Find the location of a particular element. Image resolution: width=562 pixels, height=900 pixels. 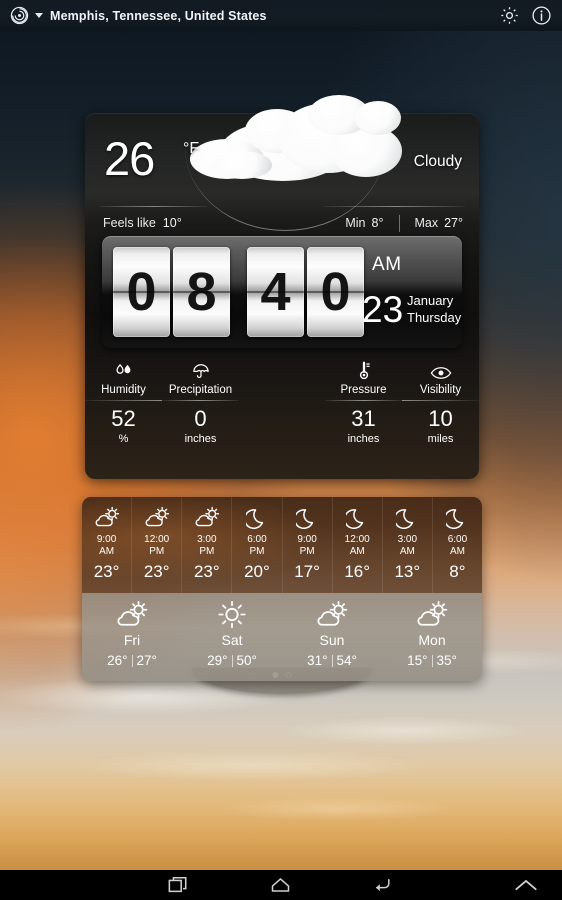

metric-unit: % is located at coordinates (123, 439).